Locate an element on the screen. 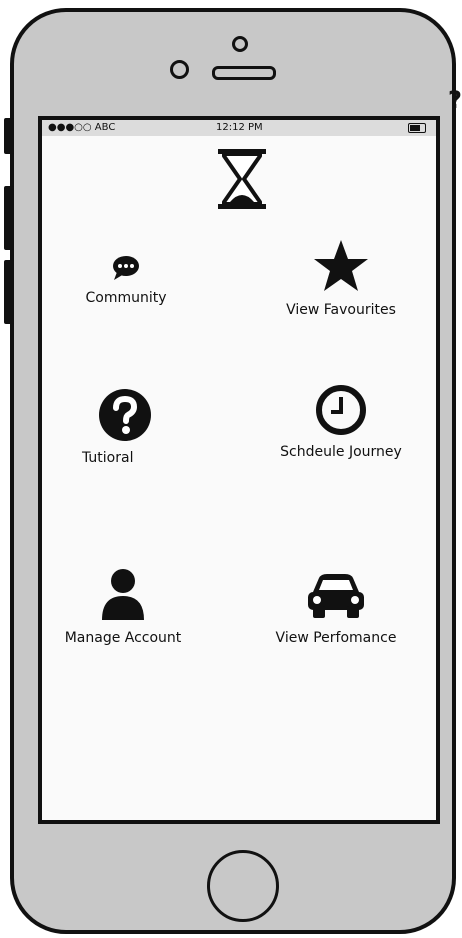  schedule-journey-button: Schdeule Journey is located at coordinates (341, 422).